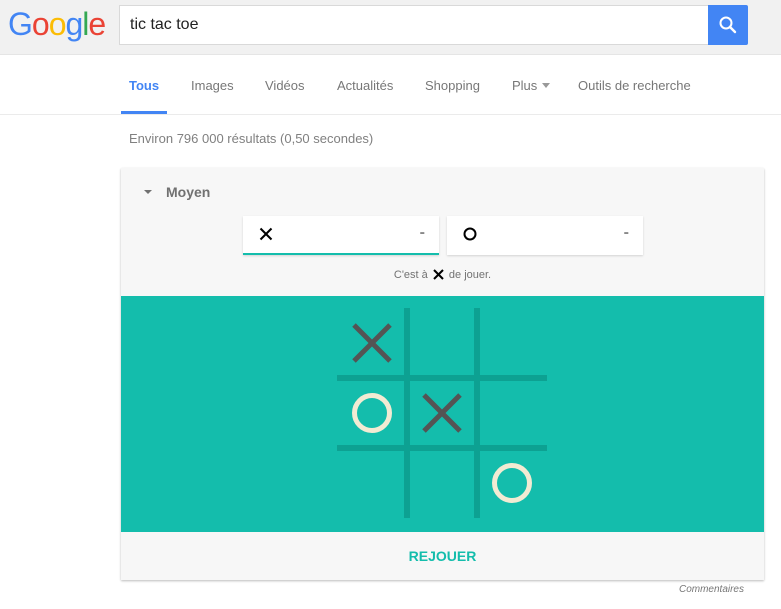 This screenshot has width=781, height=609. What do you see at coordinates (634, 85) in the screenshot?
I see `tab-outils-de-recherche: Outils de recherche` at bounding box center [634, 85].